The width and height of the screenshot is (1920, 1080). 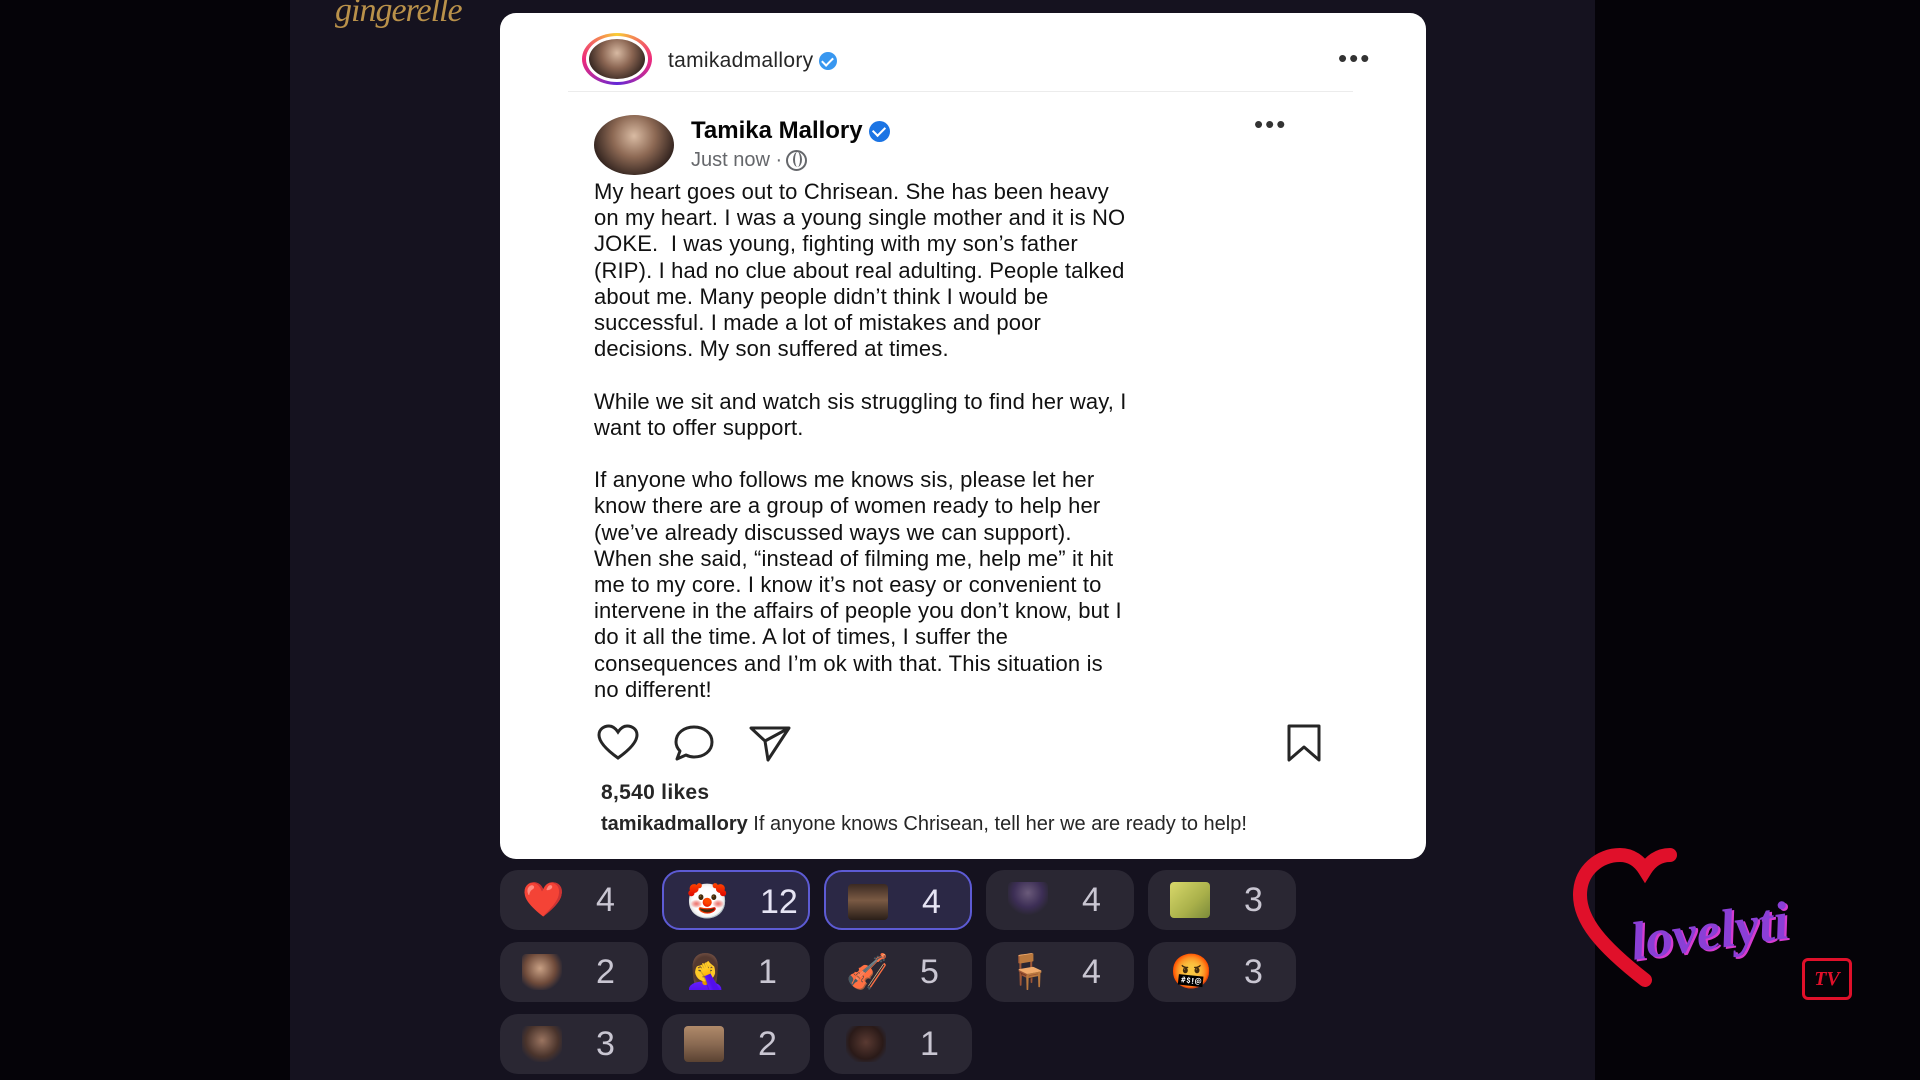 I want to click on paper-plane-icon, so click(x=770, y=743).